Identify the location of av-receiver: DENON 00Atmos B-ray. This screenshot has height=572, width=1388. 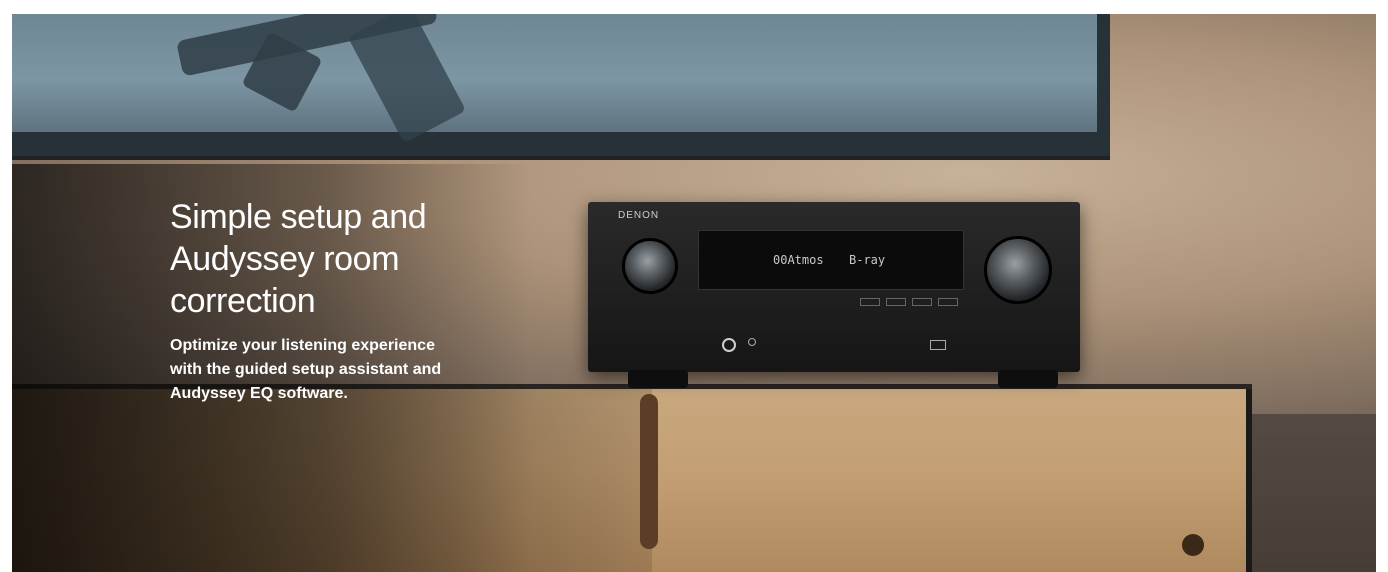
(834, 295).